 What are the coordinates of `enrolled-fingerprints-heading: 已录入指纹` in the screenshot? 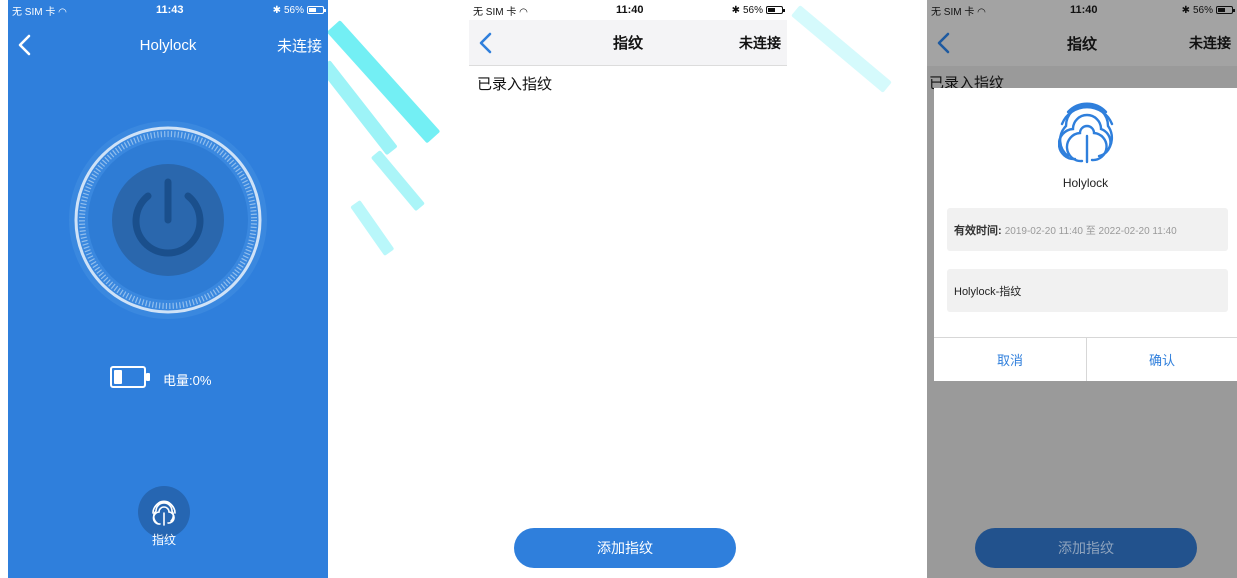 It's located at (515, 84).